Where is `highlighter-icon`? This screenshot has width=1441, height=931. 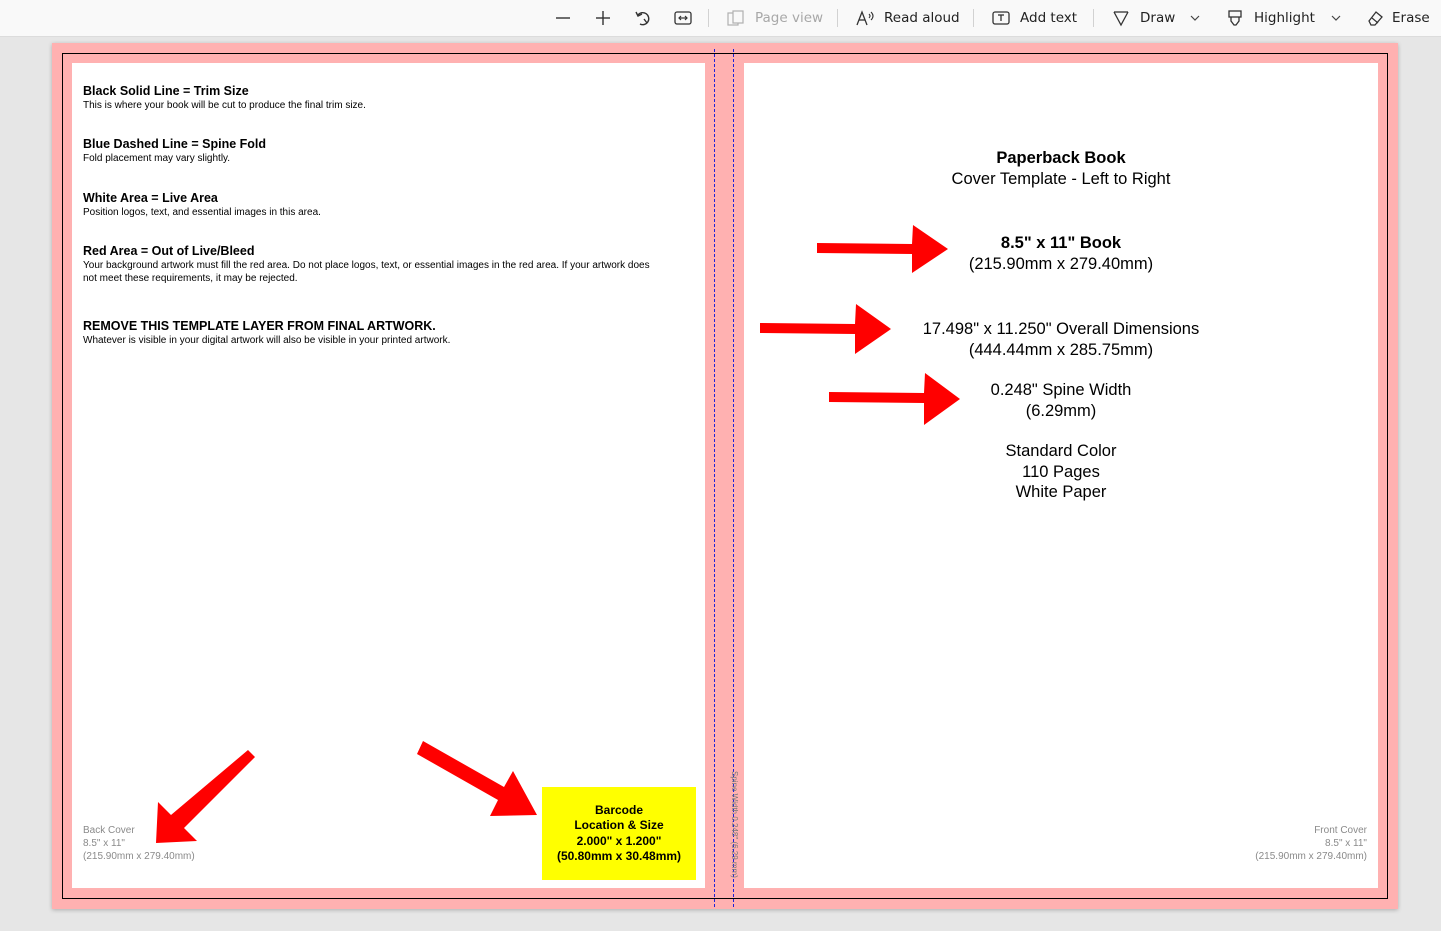 highlighter-icon is located at coordinates (1235, 18).